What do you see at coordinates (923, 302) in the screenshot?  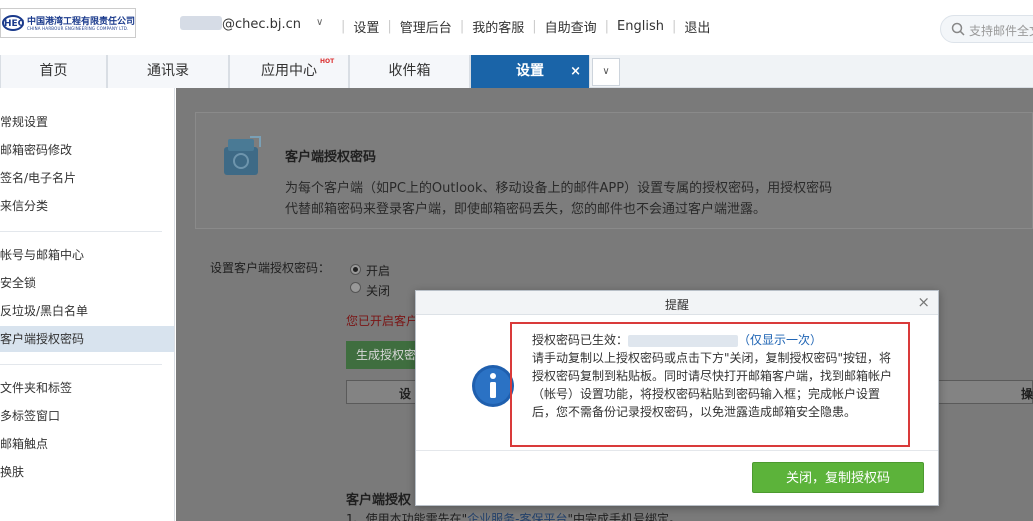 I see `close-icon: ×` at bounding box center [923, 302].